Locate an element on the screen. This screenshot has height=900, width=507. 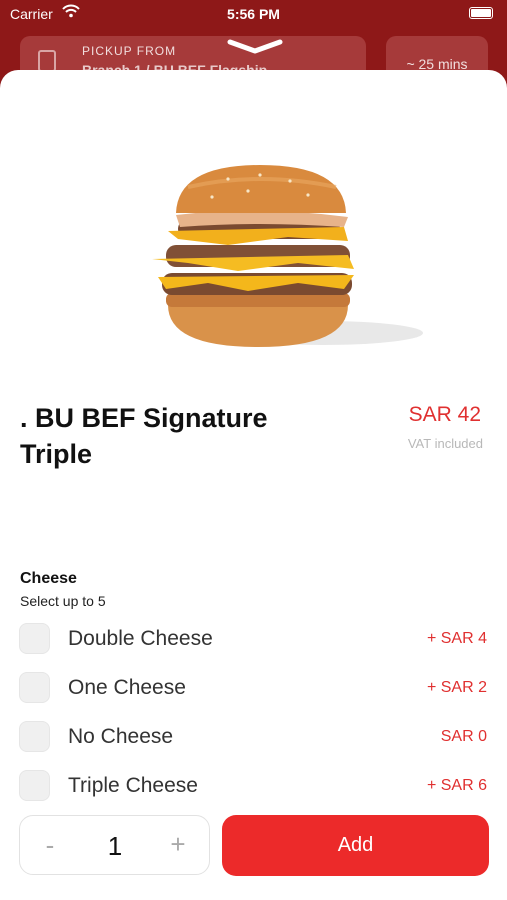
product-title: . BU BEF Signature Triple is located at coordinates (144, 436).